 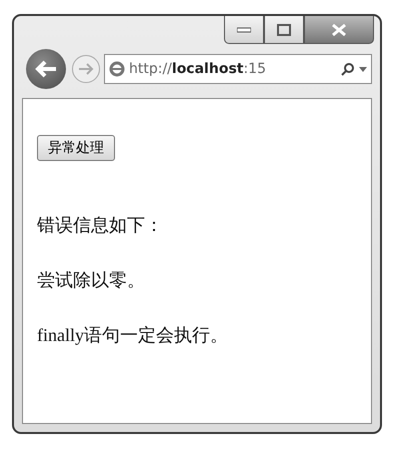 I want to click on minimize-button, so click(x=244, y=30).